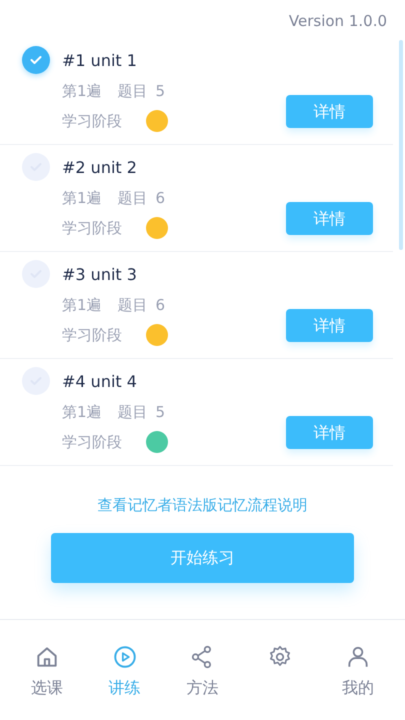  What do you see at coordinates (358, 682) in the screenshot?
I see `tab: 我的` at bounding box center [358, 682].